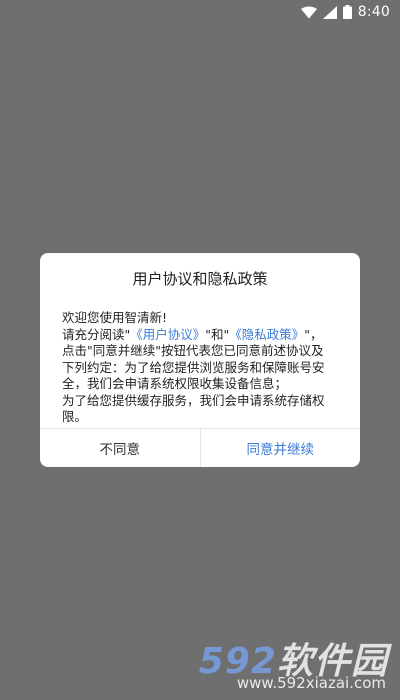 This screenshot has height=700, width=400. Describe the element at coordinates (93, 334) in the screenshot. I see `read-prefix: 请充分阅读` at that location.